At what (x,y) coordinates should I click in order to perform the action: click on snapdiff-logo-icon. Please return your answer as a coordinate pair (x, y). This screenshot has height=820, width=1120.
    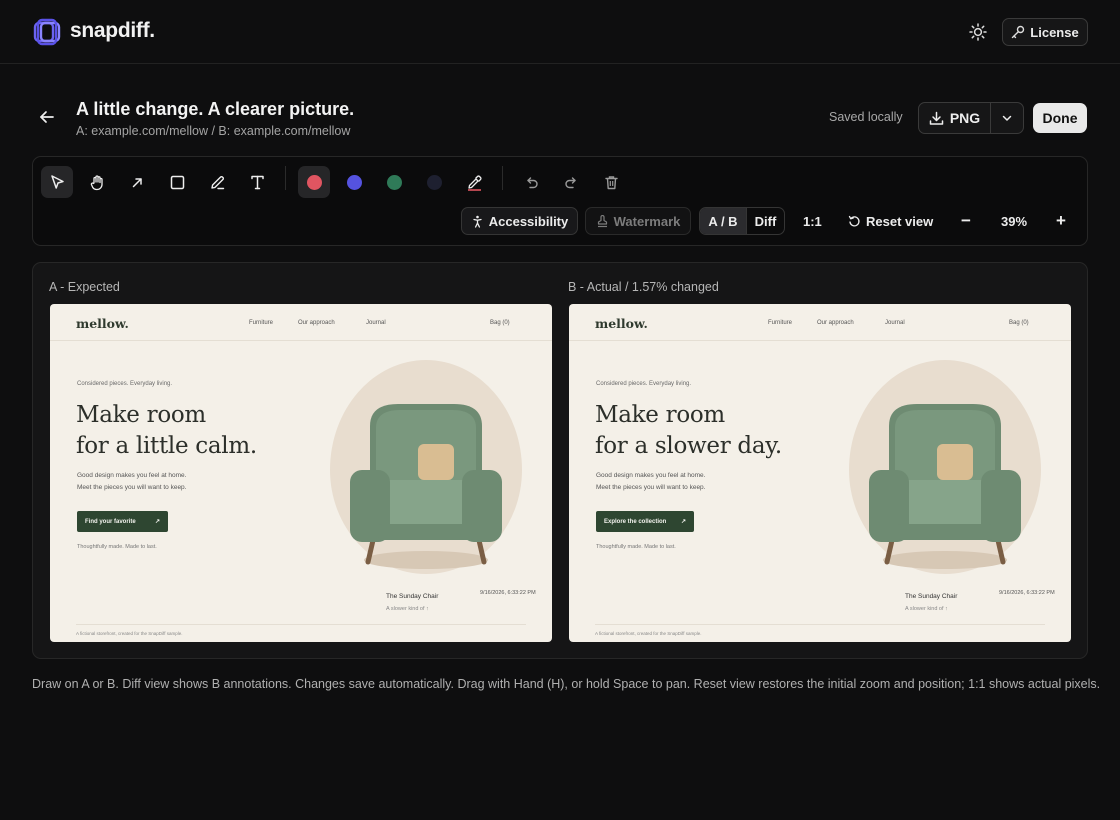
    Looking at the image, I should click on (47, 32).